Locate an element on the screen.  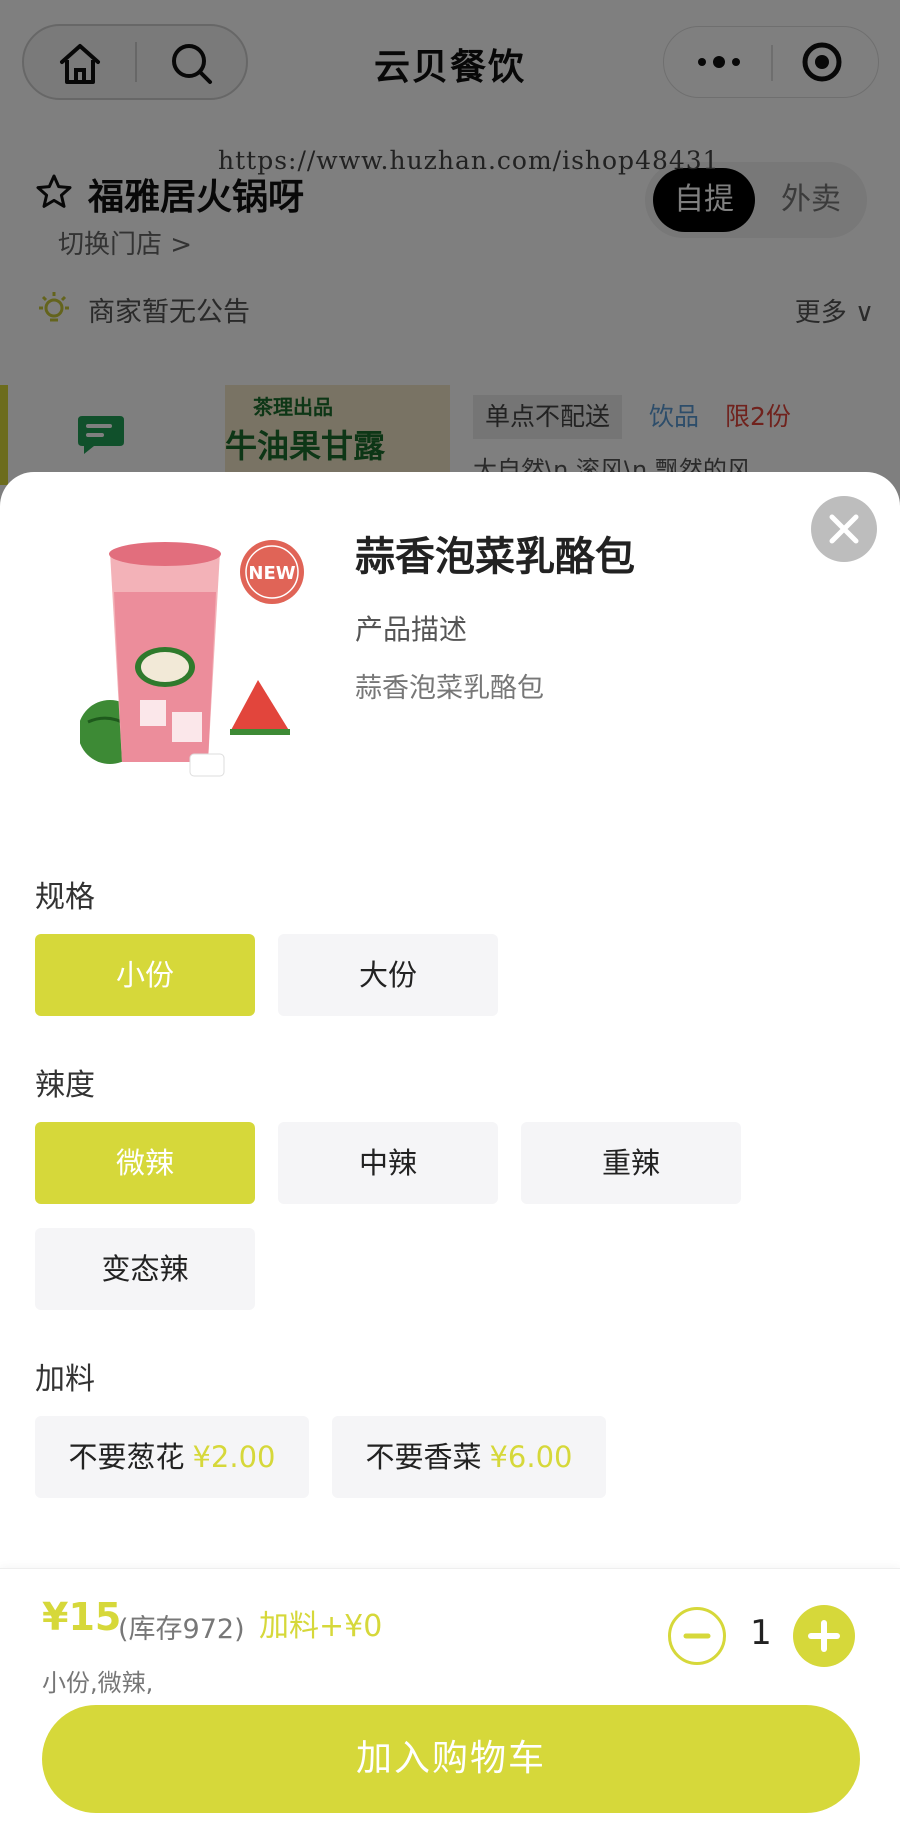
spice-option-mild: 微辣 is located at coordinates (145, 1163).